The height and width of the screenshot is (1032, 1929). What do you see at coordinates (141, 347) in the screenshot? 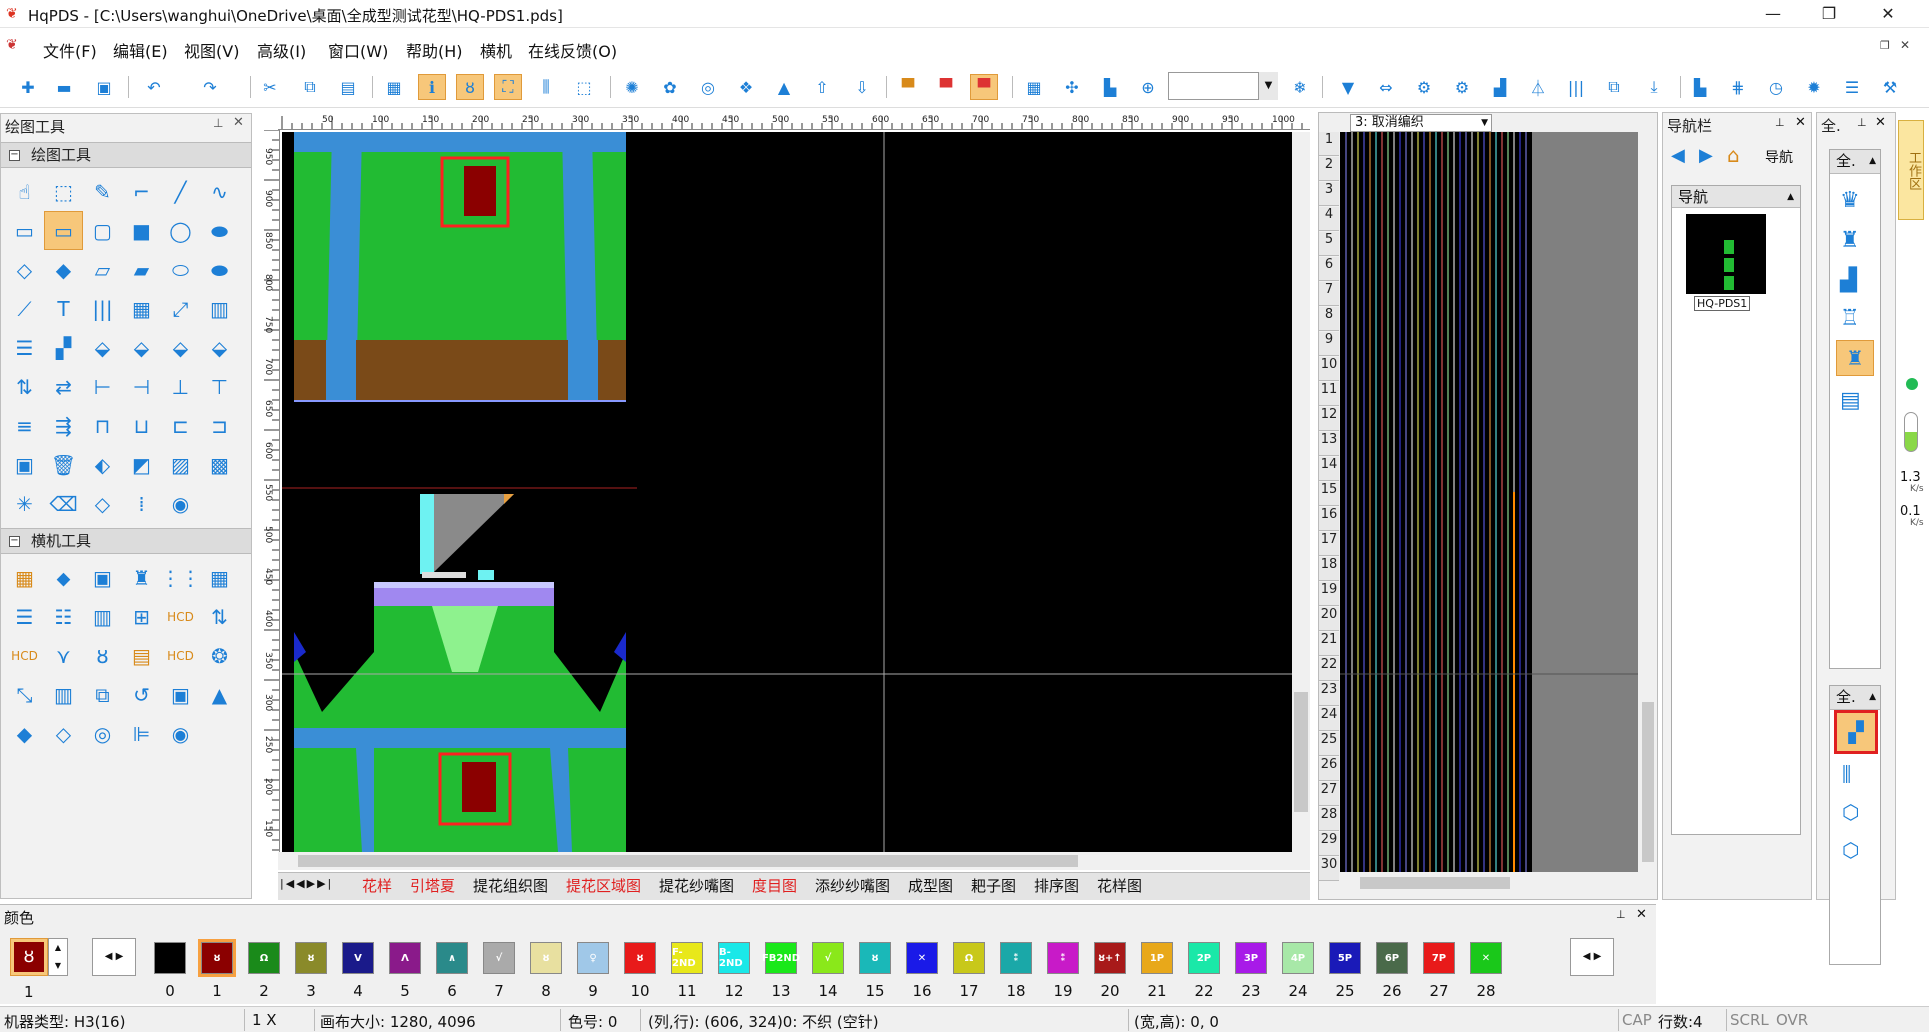
I see `fill2-tool-icon: ⬙` at bounding box center [141, 347].